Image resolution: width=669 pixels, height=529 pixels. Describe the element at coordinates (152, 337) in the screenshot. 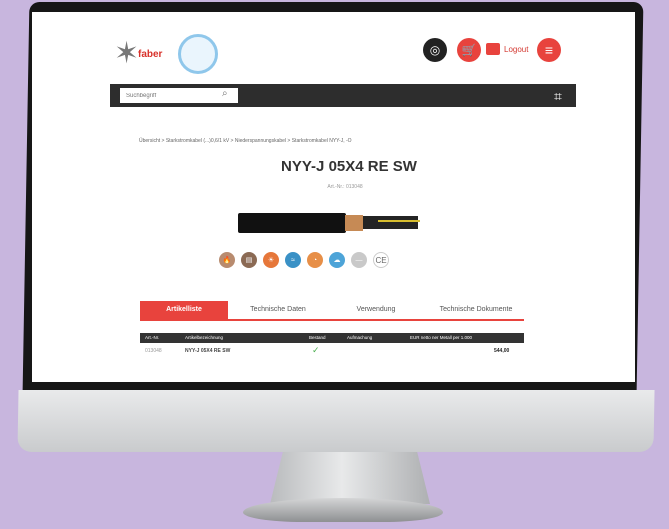

I see `header-article-number: Art.-Nr.` at that location.